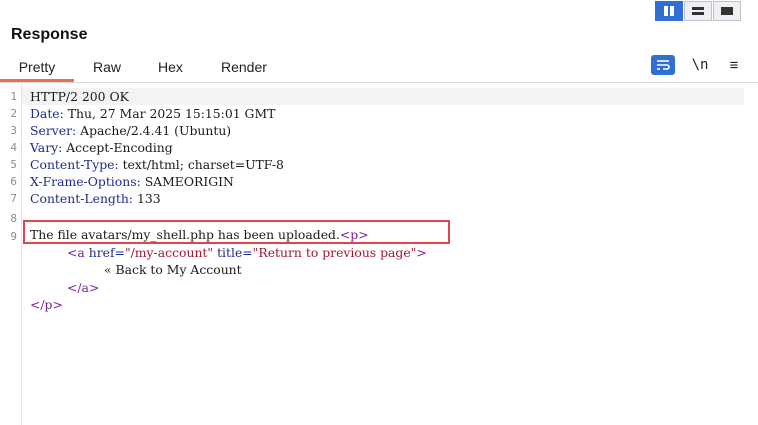 Image resolution: width=758 pixels, height=425 pixels. I want to click on code-line: Vary: Accept-Encoding, so click(101, 147).